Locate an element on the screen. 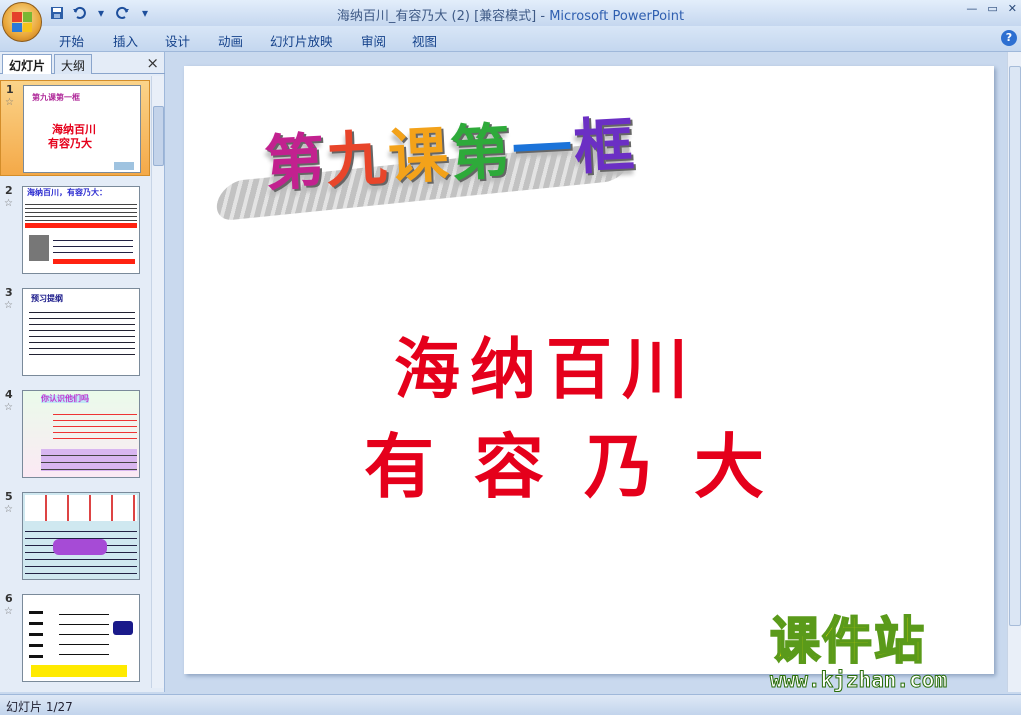 Image resolution: width=1021 pixels, height=715 pixels. thumb-preview: 海纳百川，有容乃大： is located at coordinates (81, 230).